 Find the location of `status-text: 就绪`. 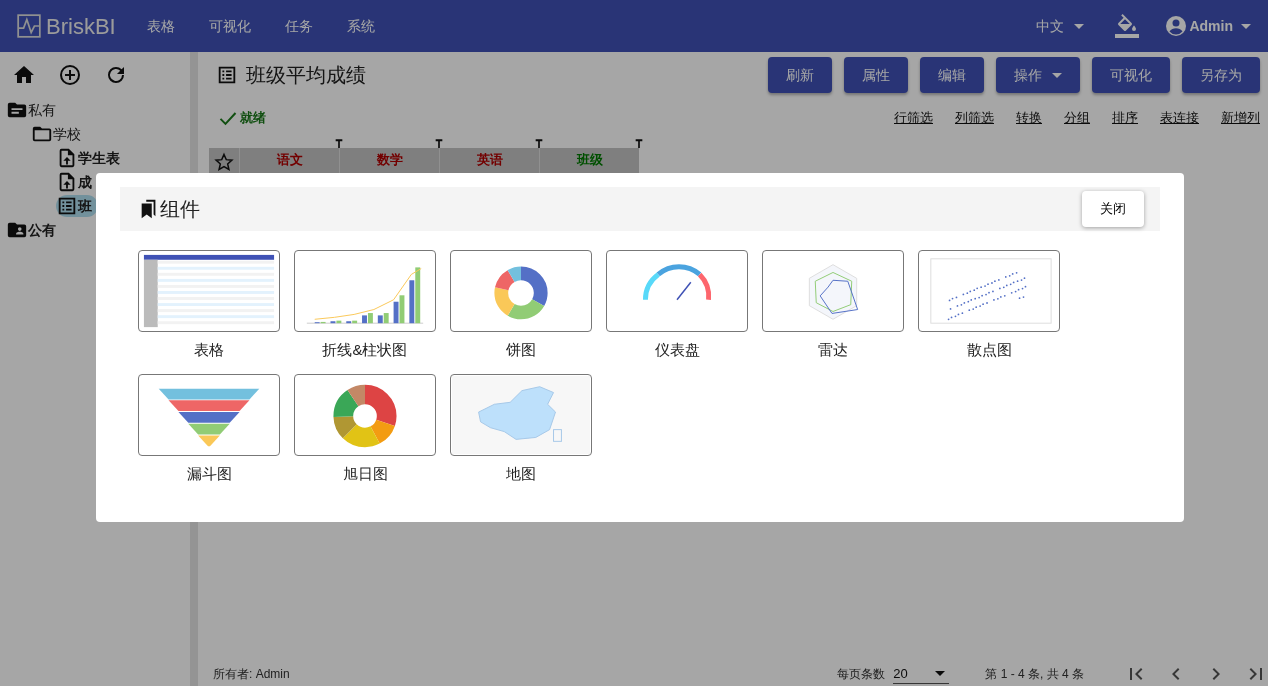

status-text: 就绪 is located at coordinates (253, 118).